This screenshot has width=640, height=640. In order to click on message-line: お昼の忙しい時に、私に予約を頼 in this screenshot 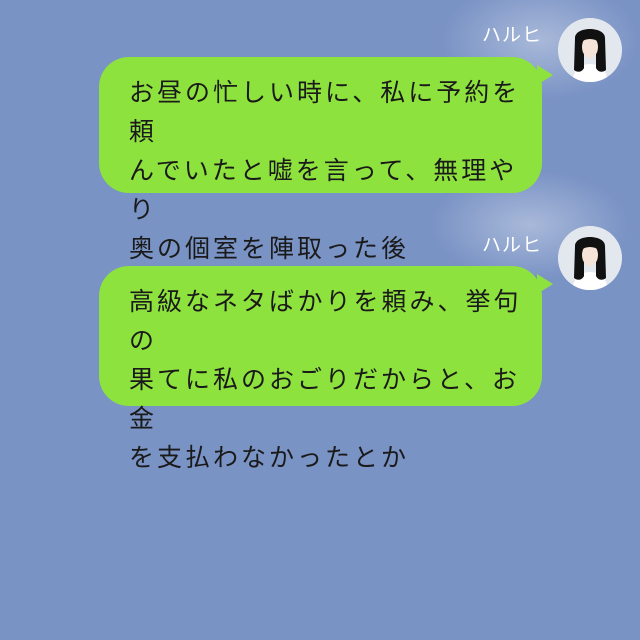, I will do `click(325, 112)`.